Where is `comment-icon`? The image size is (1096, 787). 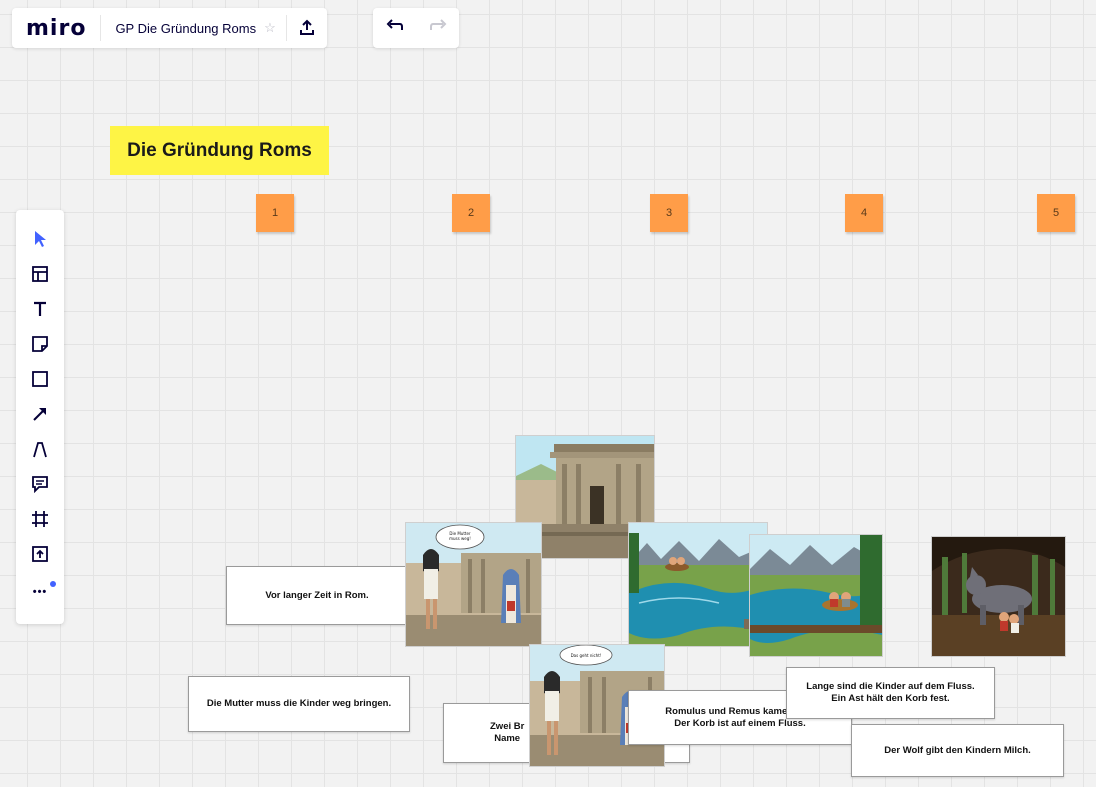 comment-icon is located at coordinates (40, 484).